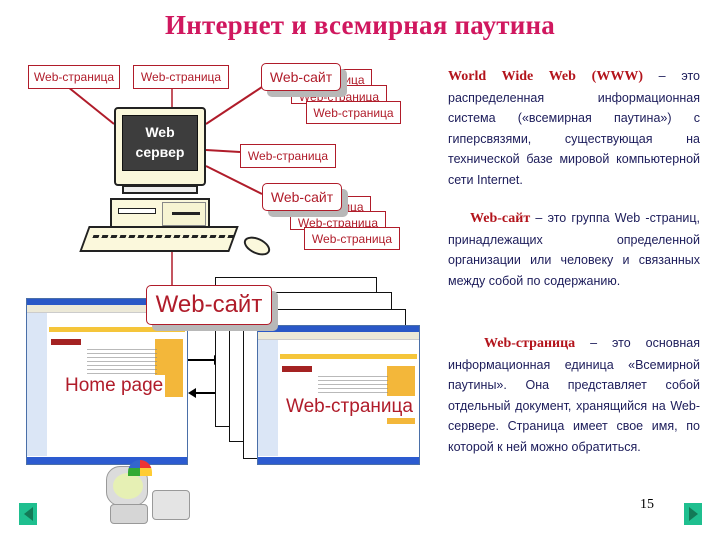 Image resolution: width=720 pixels, height=540 pixels. What do you see at coordinates (545, 76) in the screenshot?
I see `term-www: World Wide Web (WWW)` at bounding box center [545, 76].